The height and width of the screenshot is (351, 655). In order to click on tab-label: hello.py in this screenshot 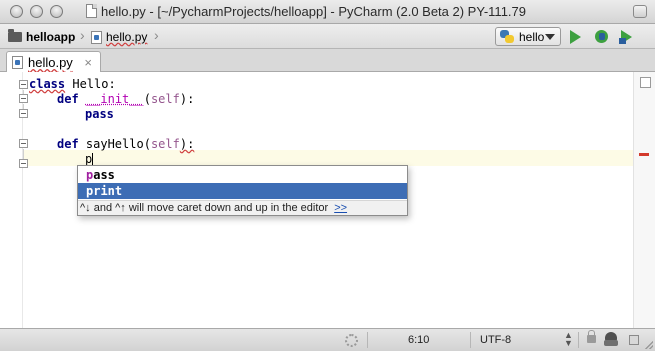, I will do `click(50, 62)`.